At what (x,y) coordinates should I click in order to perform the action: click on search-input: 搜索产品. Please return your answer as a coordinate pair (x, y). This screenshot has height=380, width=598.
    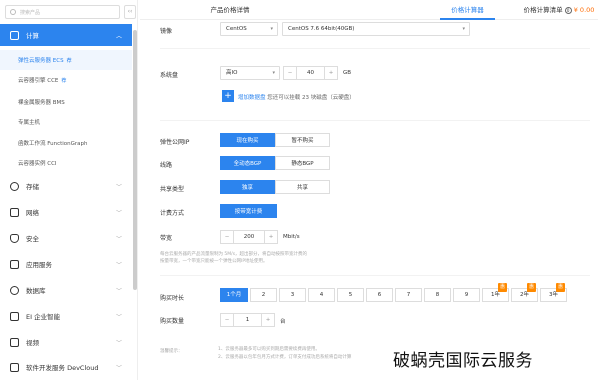
    Looking at the image, I should click on (62, 12).